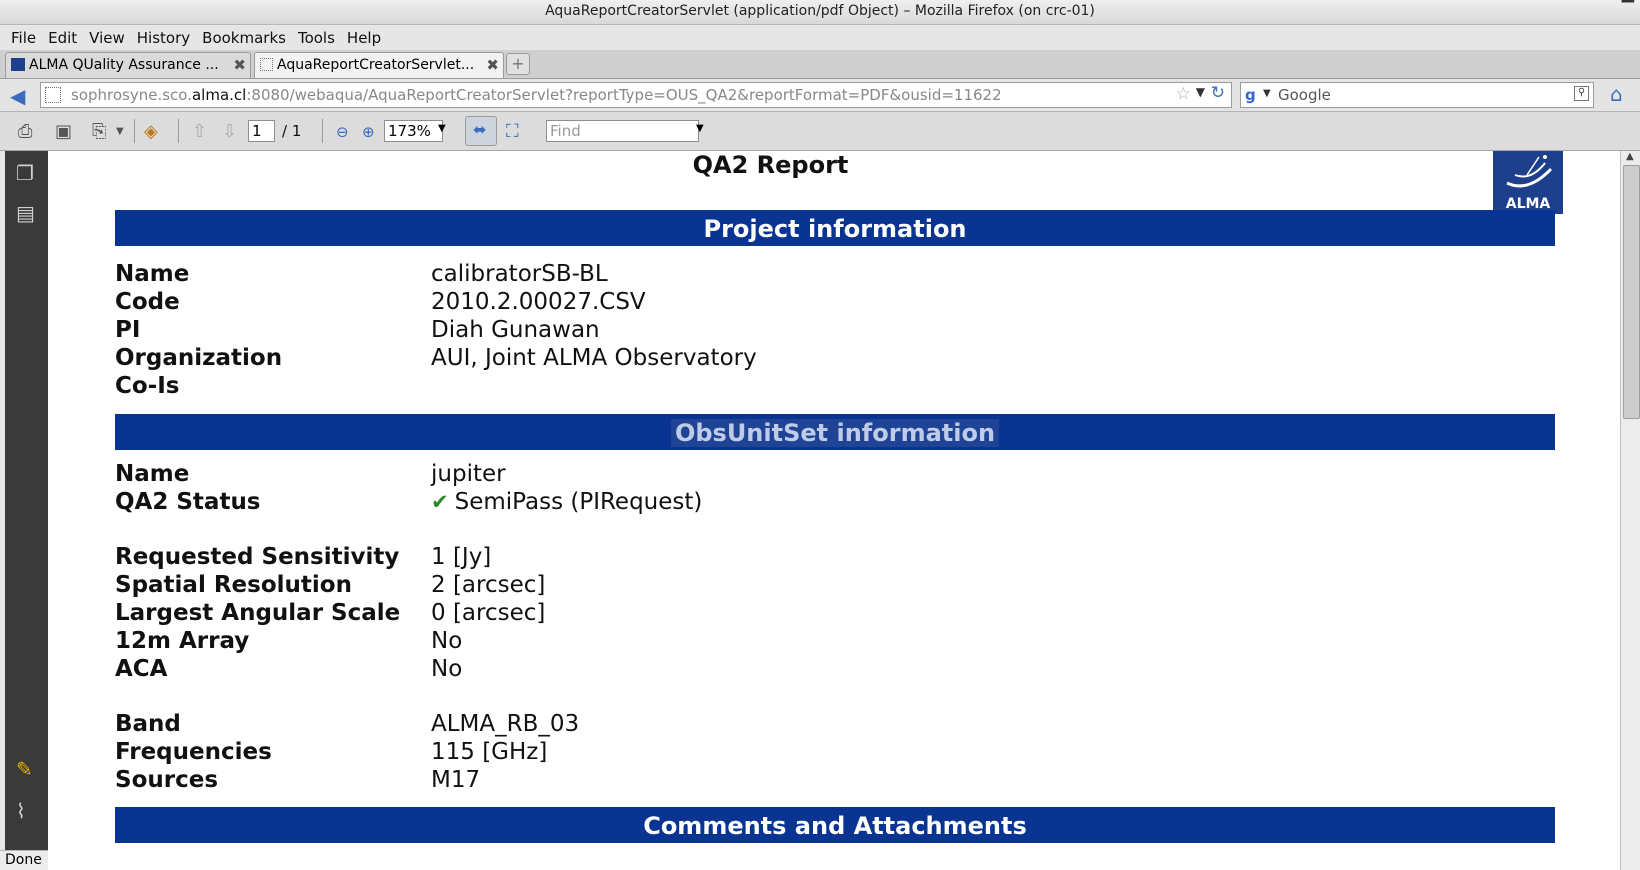 The height and width of the screenshot is (870, 1640). I want to click on field-label: Requested Sensitivity, so click(257, 557).